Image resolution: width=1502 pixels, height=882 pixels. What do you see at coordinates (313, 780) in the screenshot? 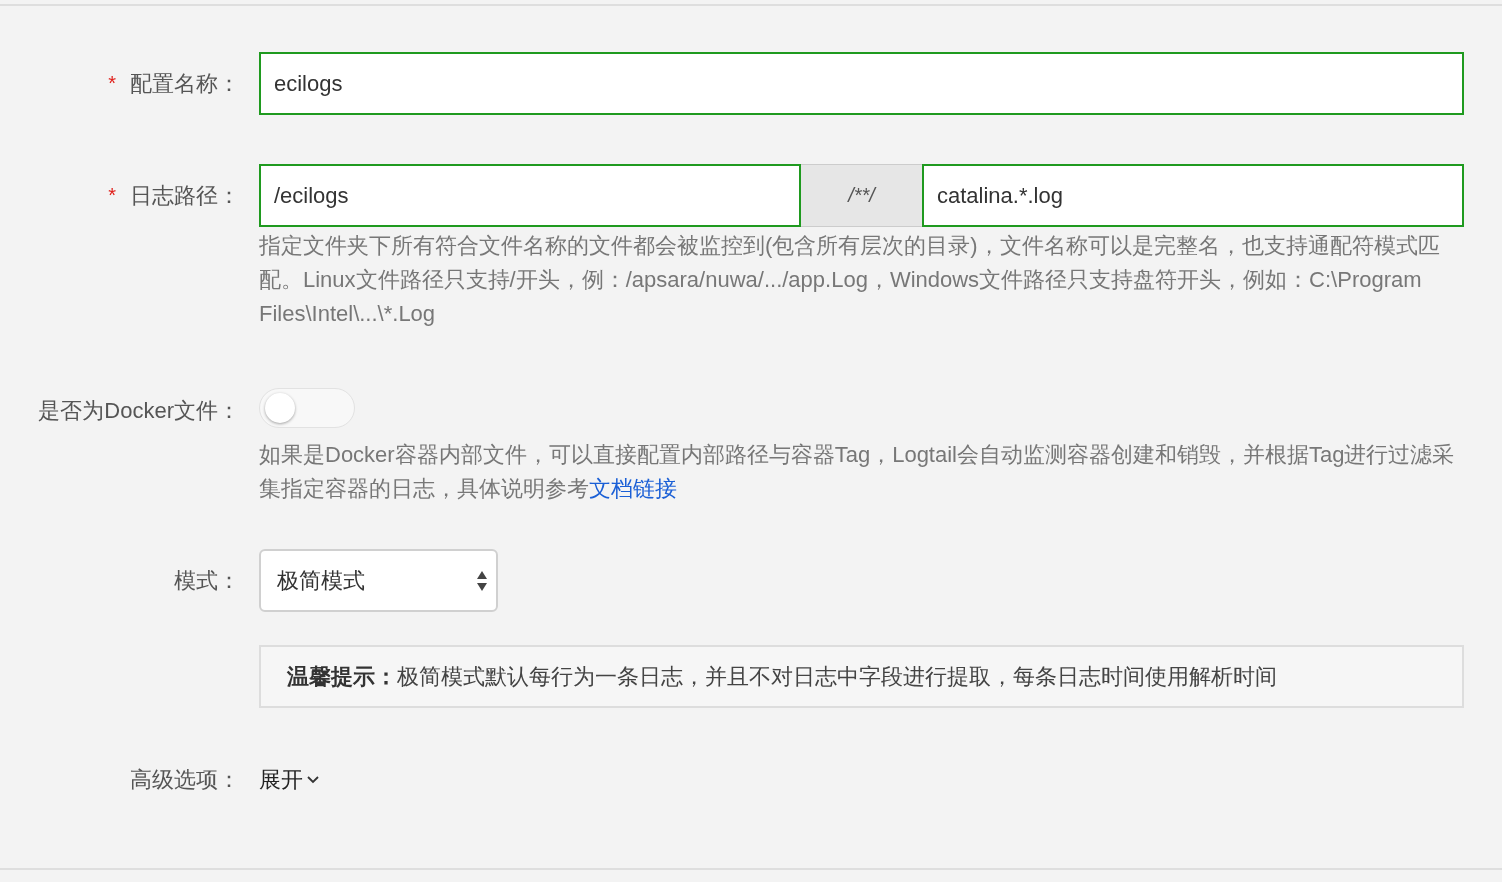
I see `chevron-icon` at bounding box center [313, 780].